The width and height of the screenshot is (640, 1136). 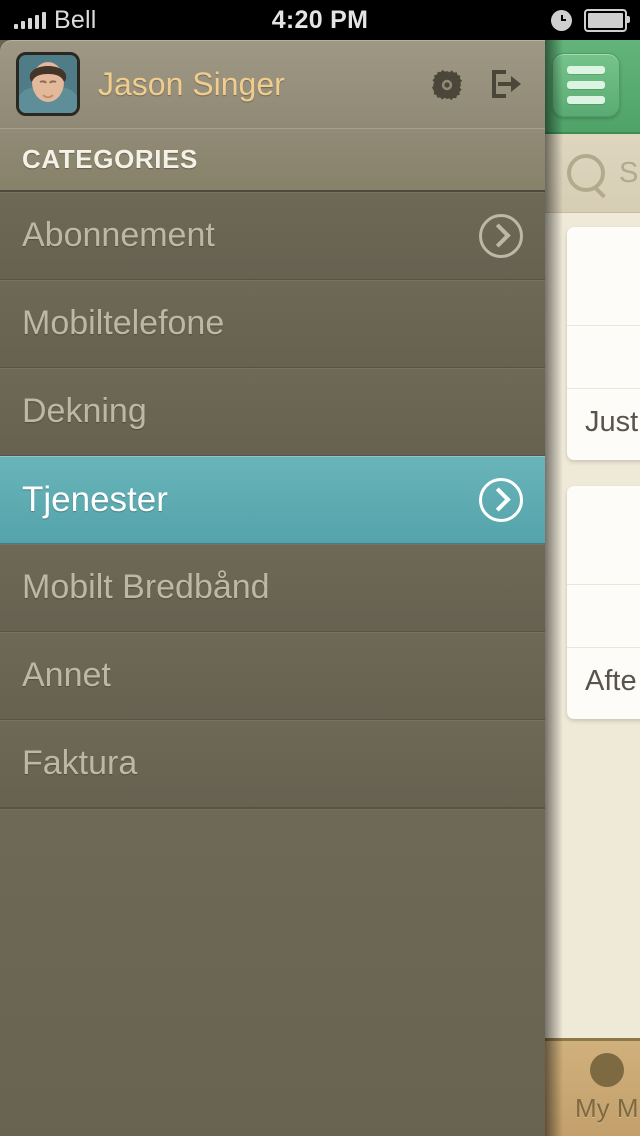 I want to click on search-input: S, so click(x=628, y=173).